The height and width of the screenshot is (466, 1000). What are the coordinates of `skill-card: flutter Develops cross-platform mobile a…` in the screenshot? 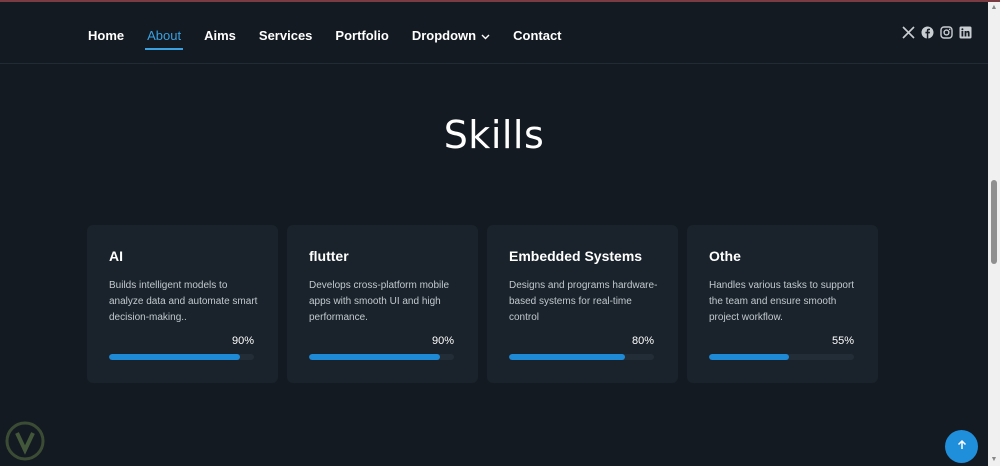 It's located at (382, 304).